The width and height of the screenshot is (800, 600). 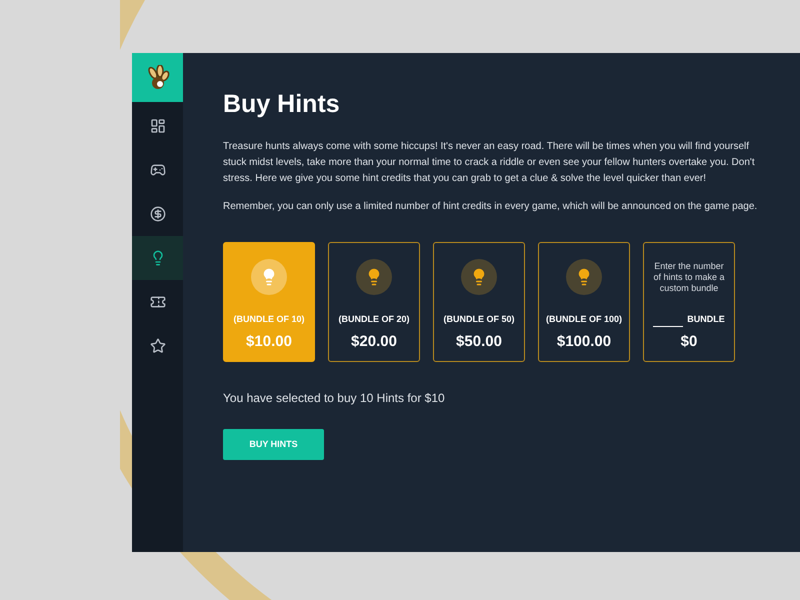 What do you see at coordinates (584, 319) in the screenshot?
I see `bundle-label: (BUNDLE OF 100)` at bounding box center [584, 319].